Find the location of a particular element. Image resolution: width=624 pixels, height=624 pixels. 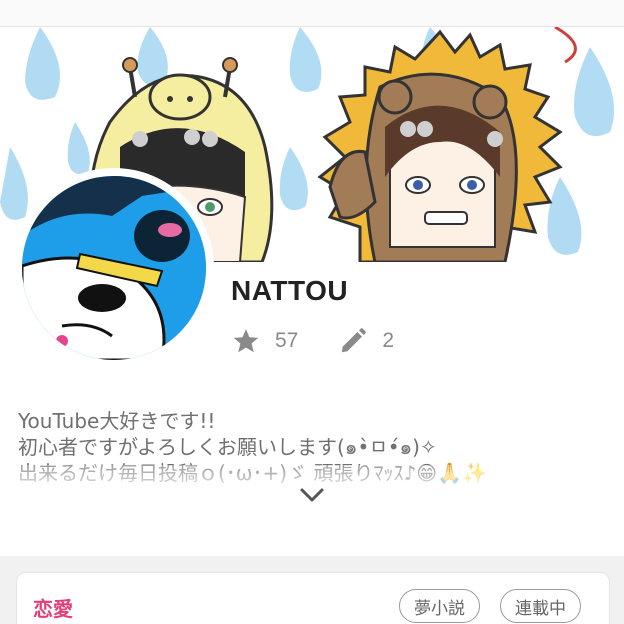

pencil-icon is located at coordinates (354, 340).